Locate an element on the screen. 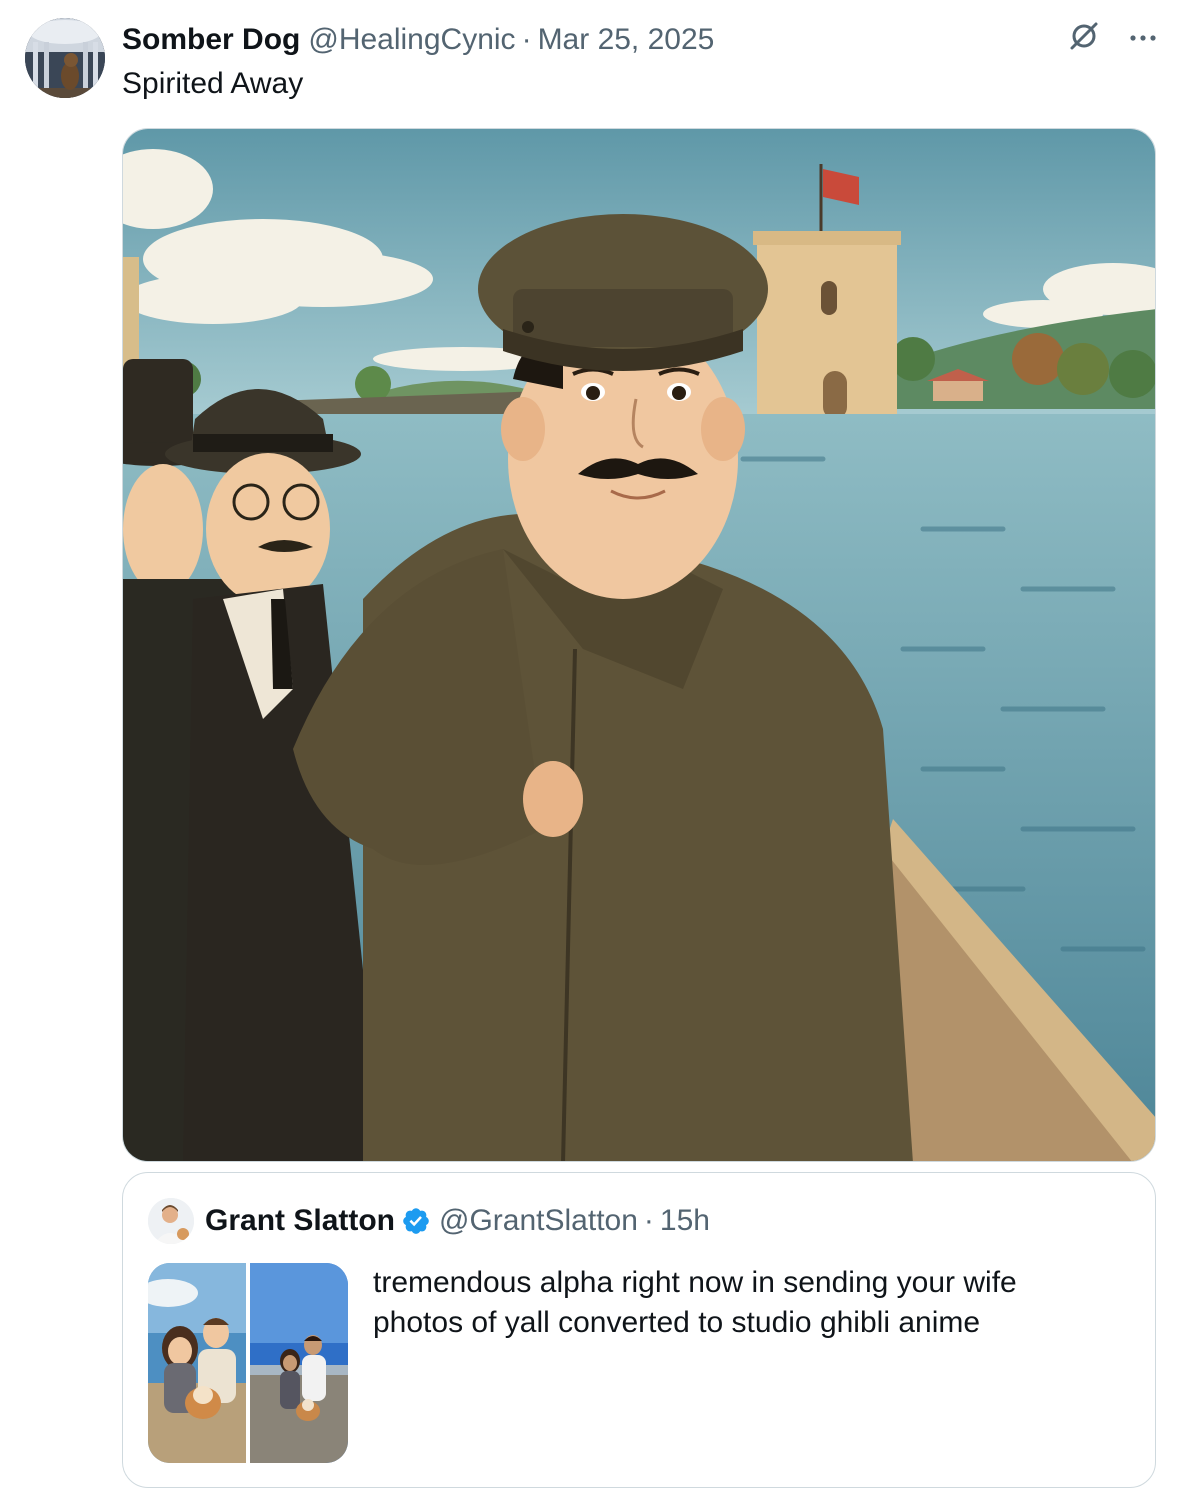 The width and height of the screenshot is (1178, 1500). grok-icon is located at coordinates (1084, 36).